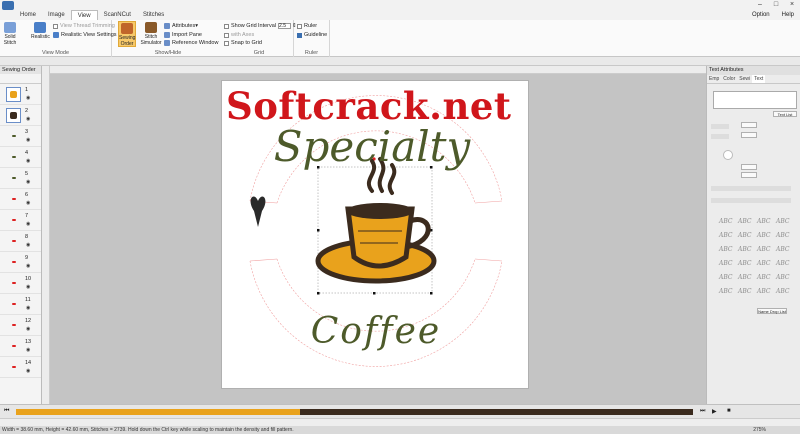 This screenshot has width=800, height=434. Describe the element at coordinates (729, 411) in the screenshot. I see `stop-icon: ■` at that location.